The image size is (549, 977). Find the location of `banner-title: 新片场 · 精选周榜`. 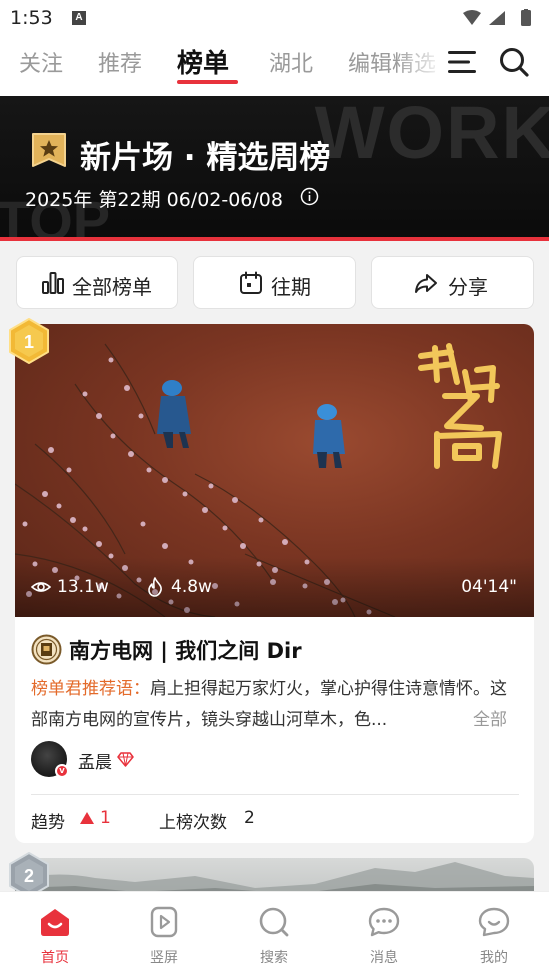

banner-title: 新片场 · 精选周榜 is located at coordinates (205, 158).